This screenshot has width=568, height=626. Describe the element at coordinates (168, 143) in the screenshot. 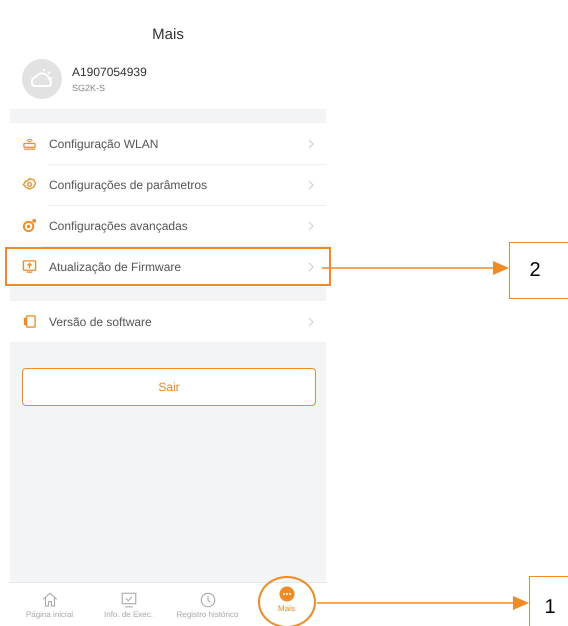

I see `menu-item: Configuração WLAN` at that location.